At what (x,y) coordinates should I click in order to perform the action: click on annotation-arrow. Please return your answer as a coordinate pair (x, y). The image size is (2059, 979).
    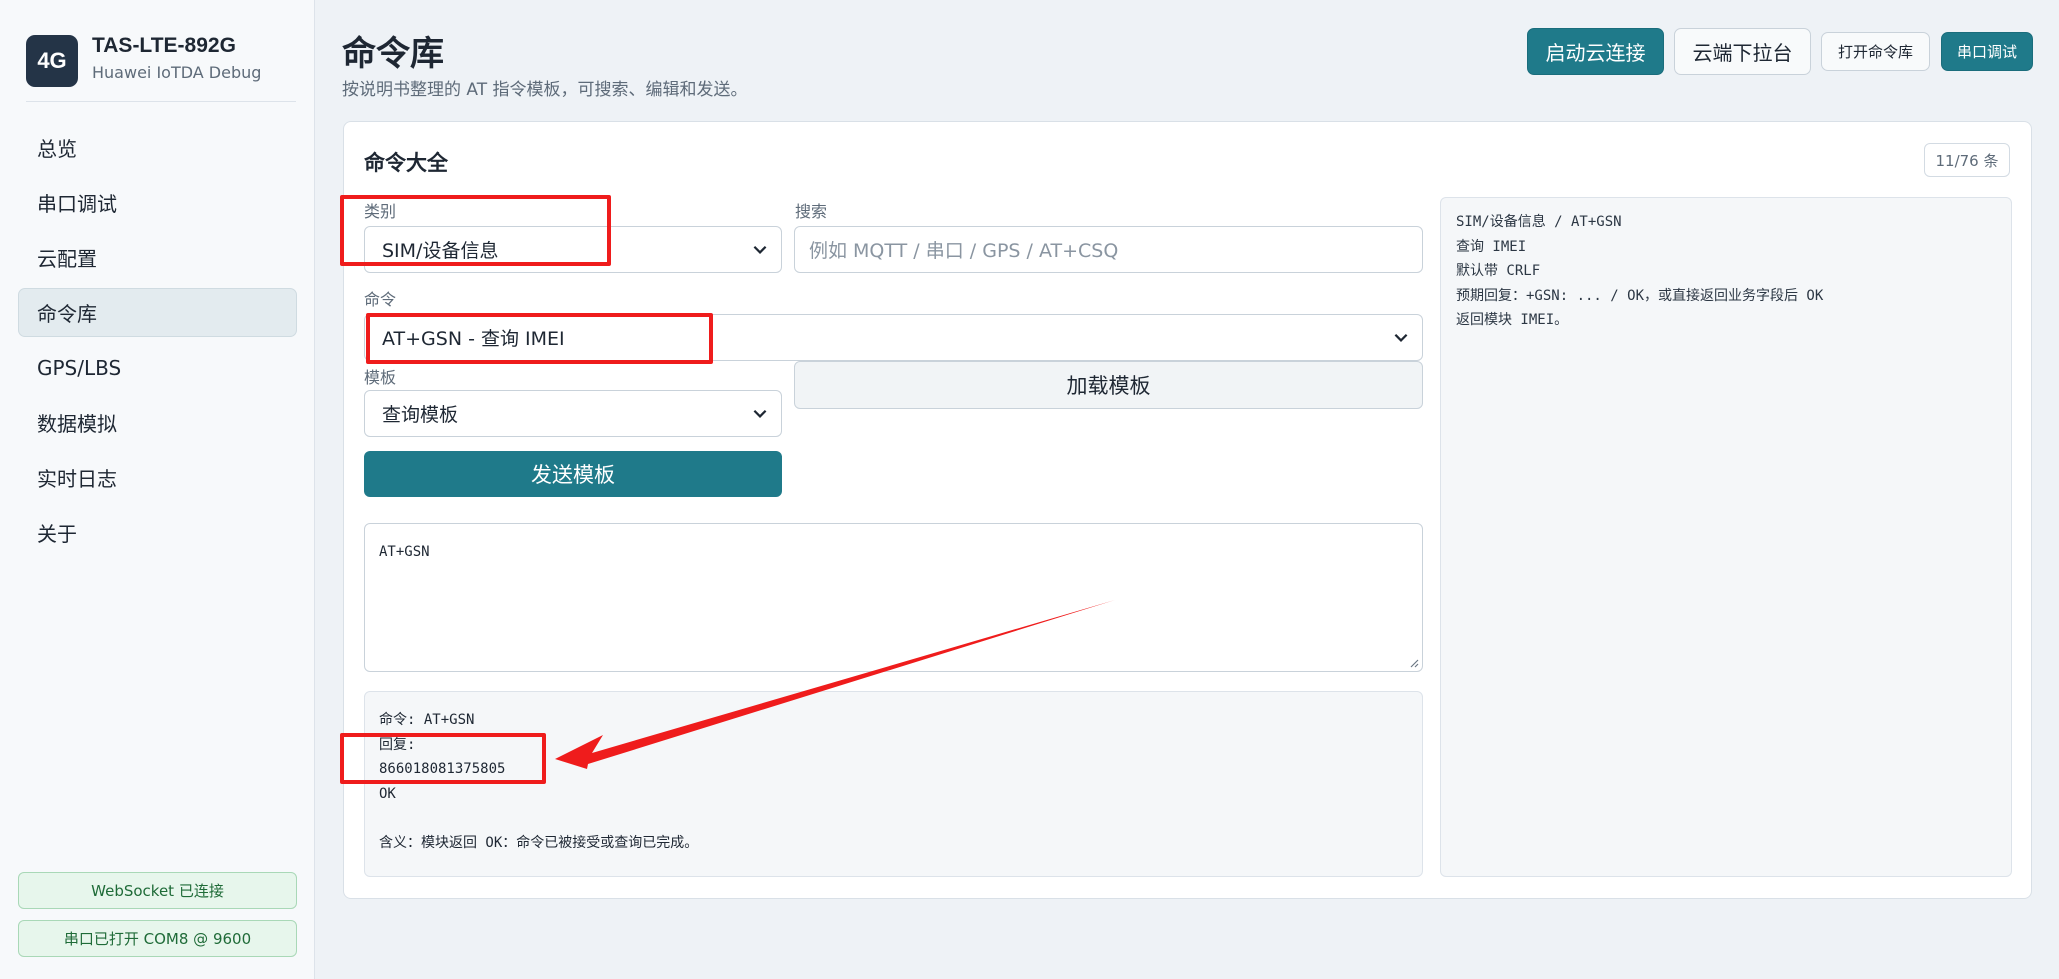
    Looking at the image, I should click on (835, 684).